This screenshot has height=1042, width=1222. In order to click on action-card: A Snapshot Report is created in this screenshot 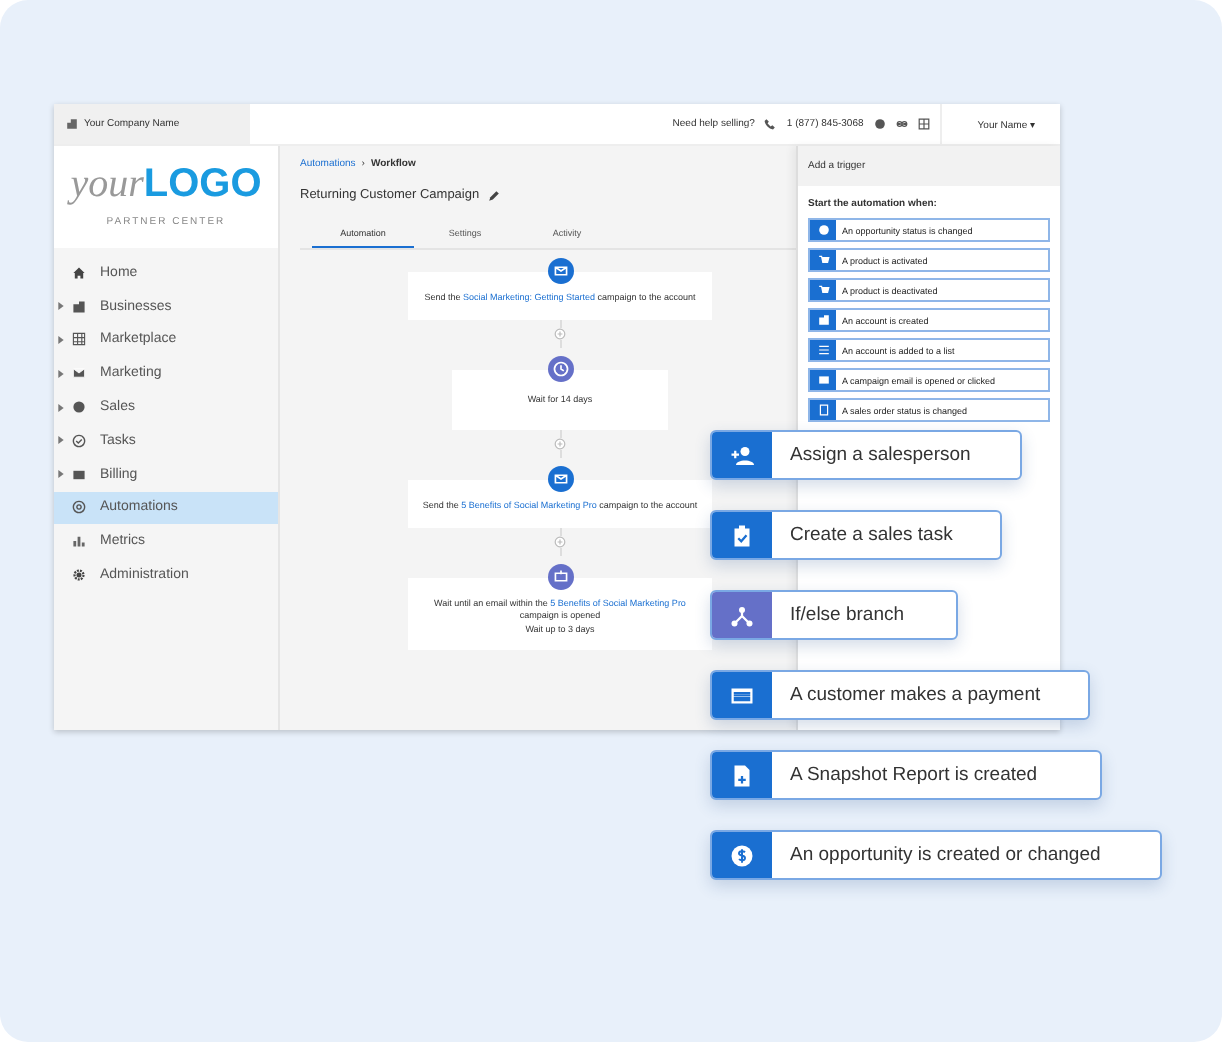, I will do `click(906, 775)`.